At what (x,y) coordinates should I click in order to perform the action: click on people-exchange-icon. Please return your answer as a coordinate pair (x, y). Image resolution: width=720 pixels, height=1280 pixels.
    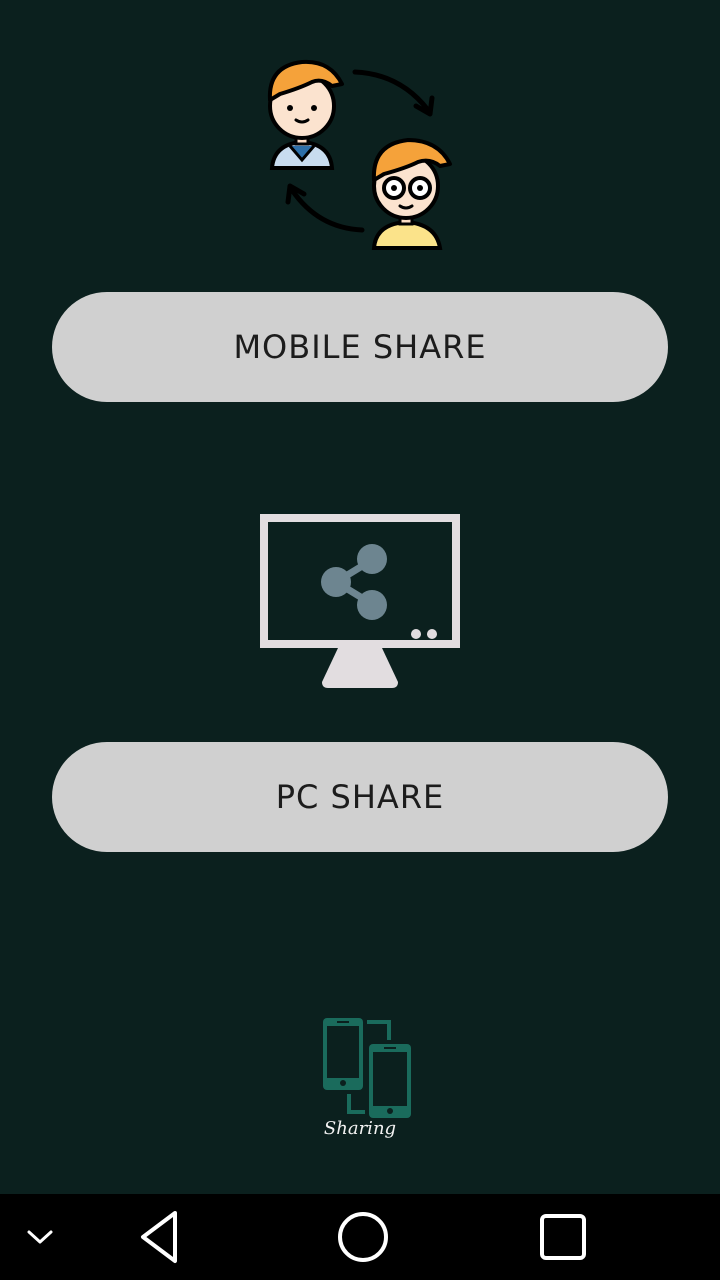
    Looking at the image, I should click on (355, 152).